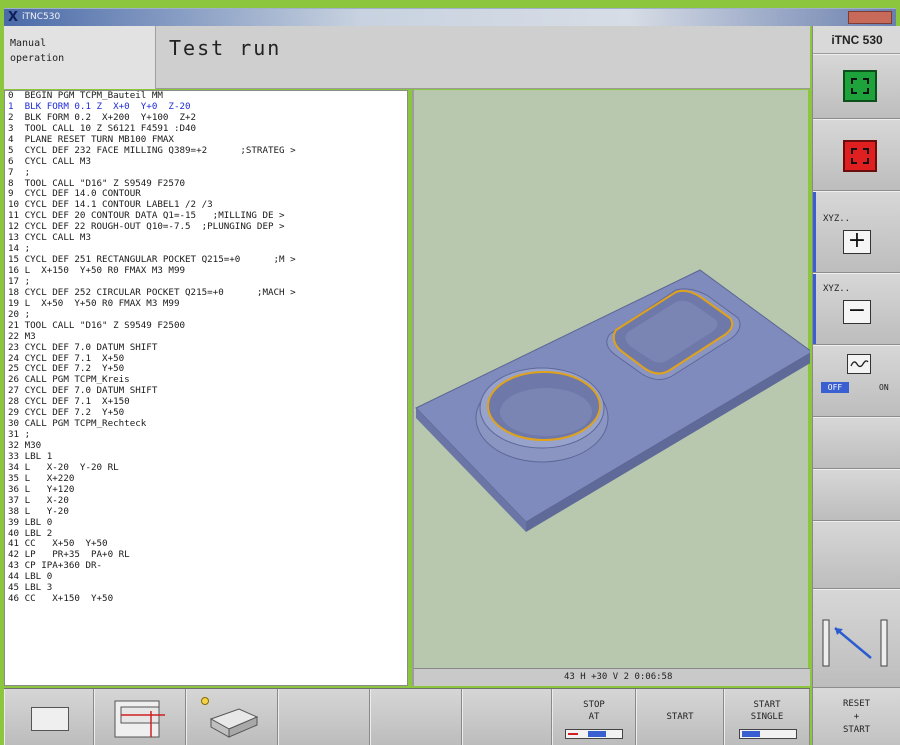 This screenshot has height=745, width=900. I want to click on program-line: 28 CYCL DEF 7.1 X+150, so click(206, 402).